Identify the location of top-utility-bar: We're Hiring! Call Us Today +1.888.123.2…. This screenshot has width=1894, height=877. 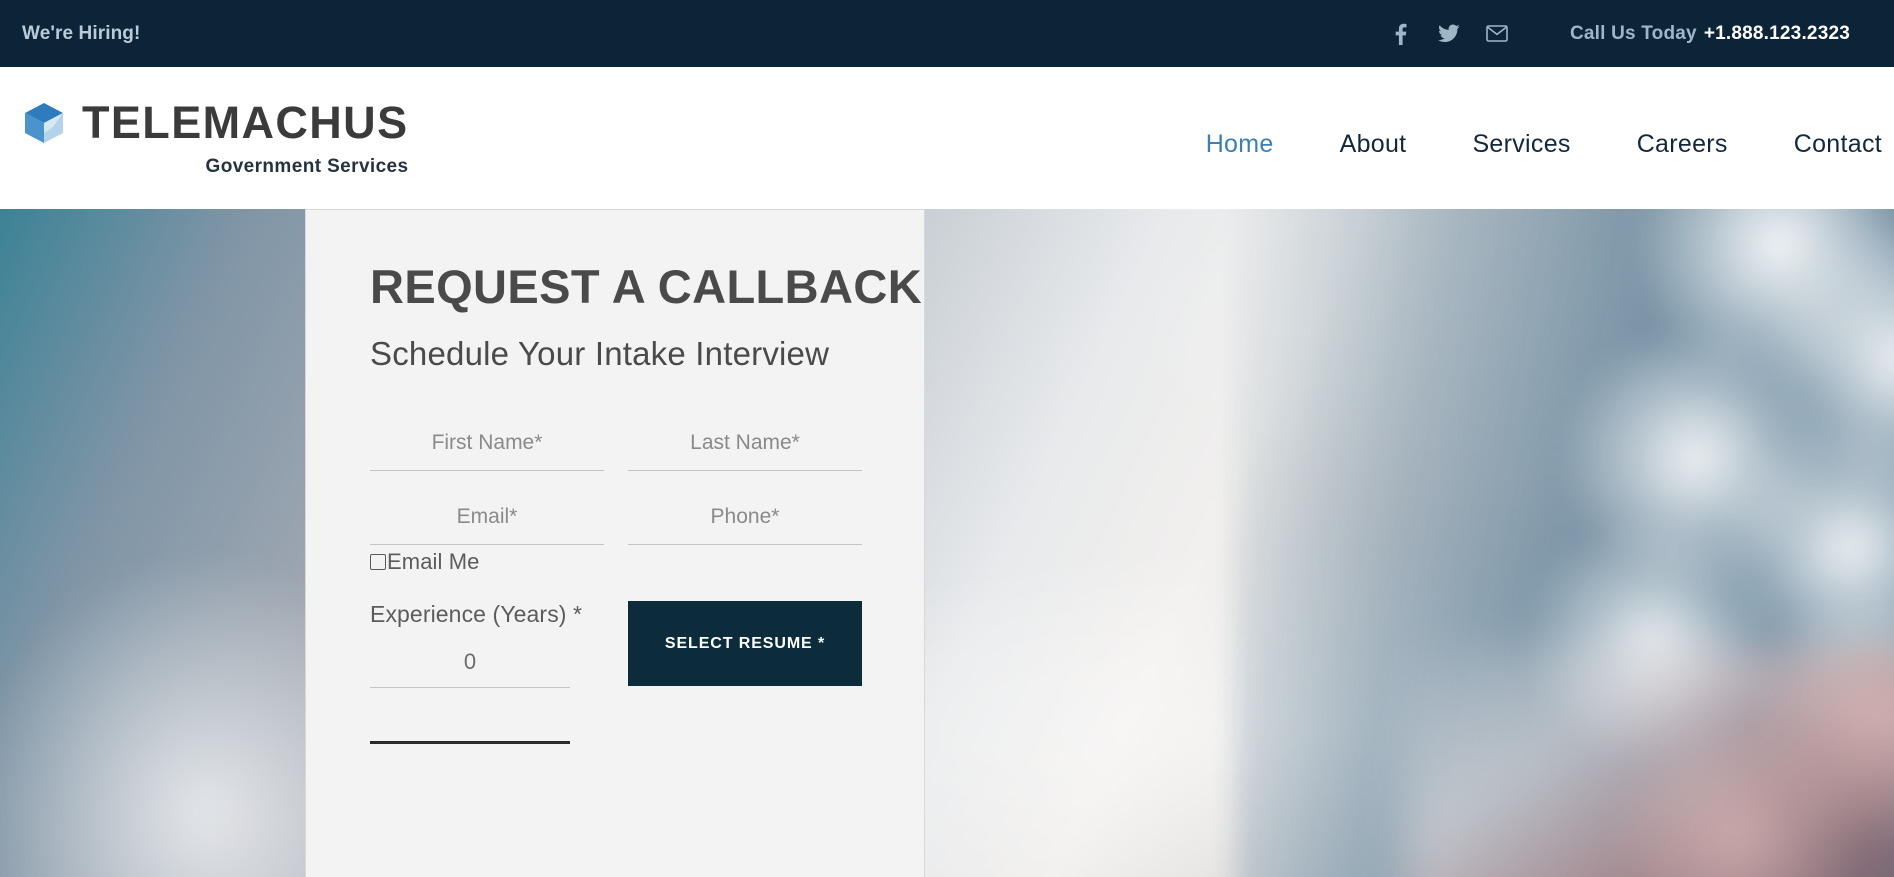
(947, 33).